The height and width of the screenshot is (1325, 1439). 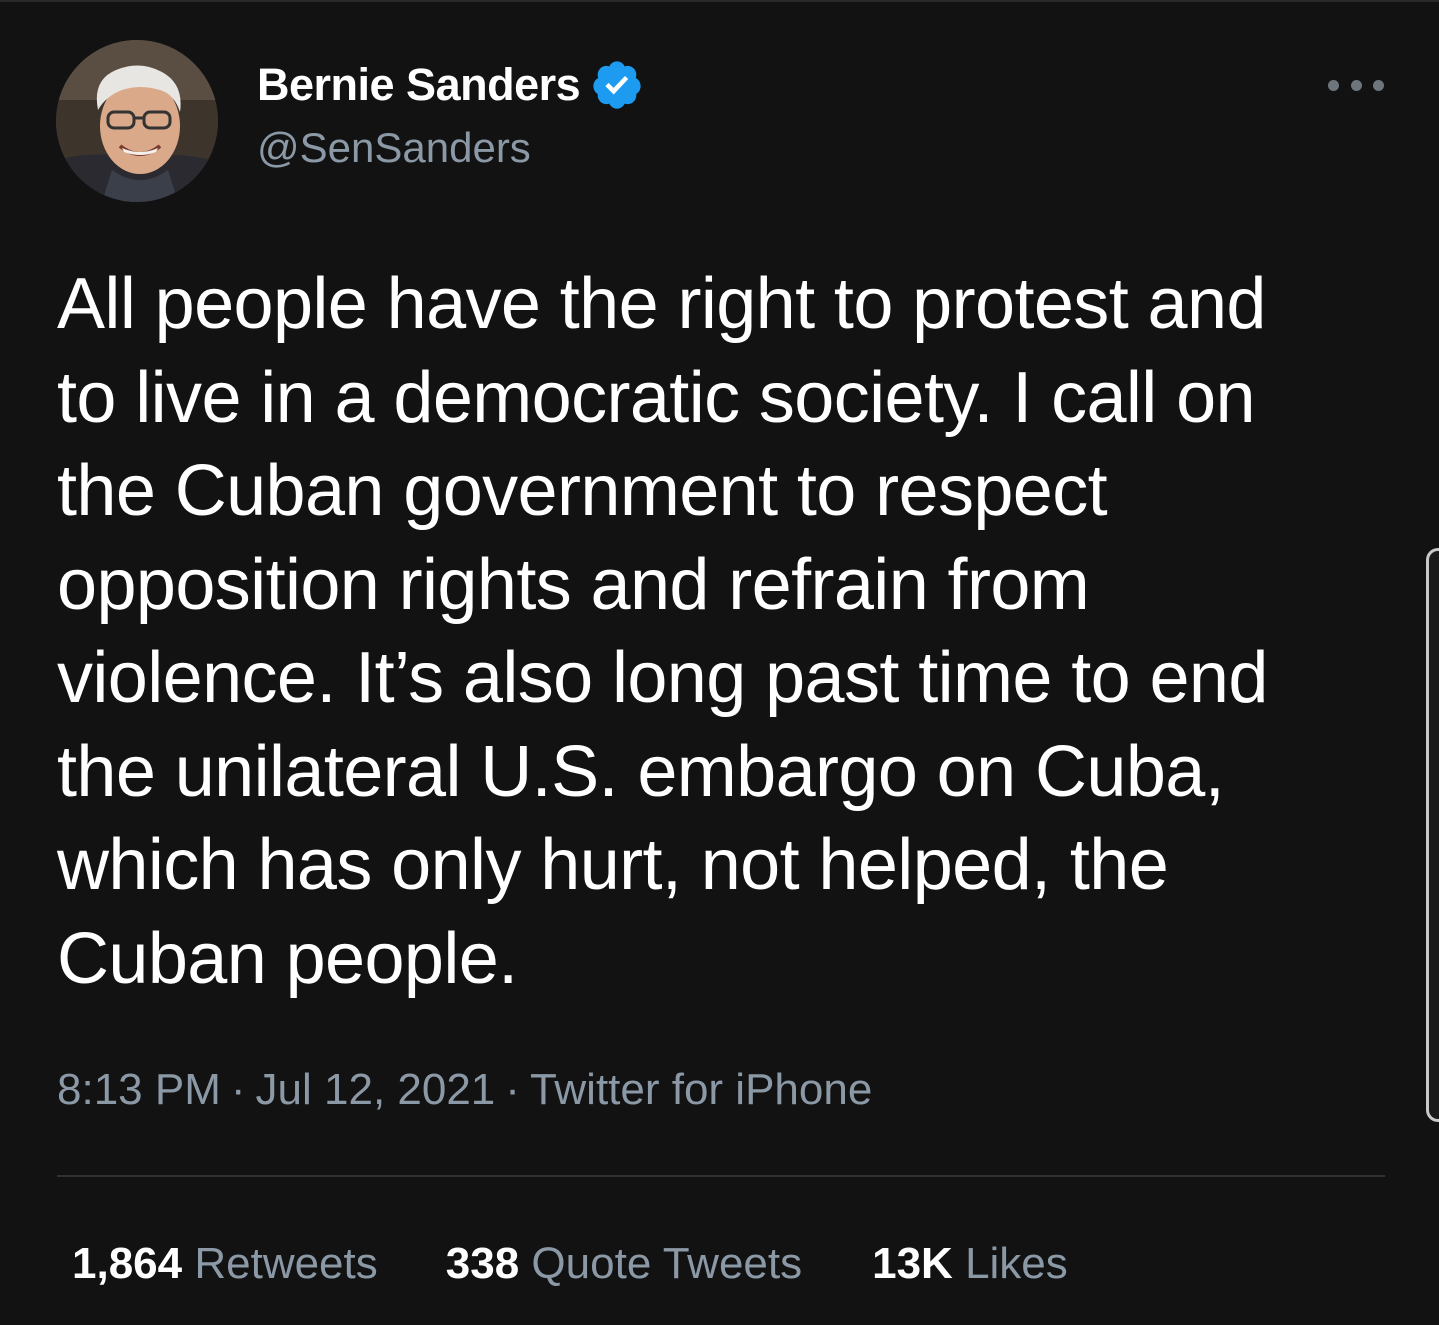 I want to click on display-name-text: Bernie Sanders, so click(x=419, y=84).